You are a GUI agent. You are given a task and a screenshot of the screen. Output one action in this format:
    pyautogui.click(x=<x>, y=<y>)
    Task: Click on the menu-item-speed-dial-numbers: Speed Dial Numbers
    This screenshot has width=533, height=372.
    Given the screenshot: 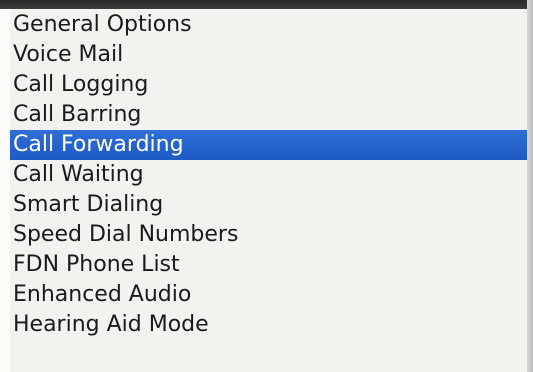 What is the action you would take?
    pyautogui.click(x=268, y=235)
    